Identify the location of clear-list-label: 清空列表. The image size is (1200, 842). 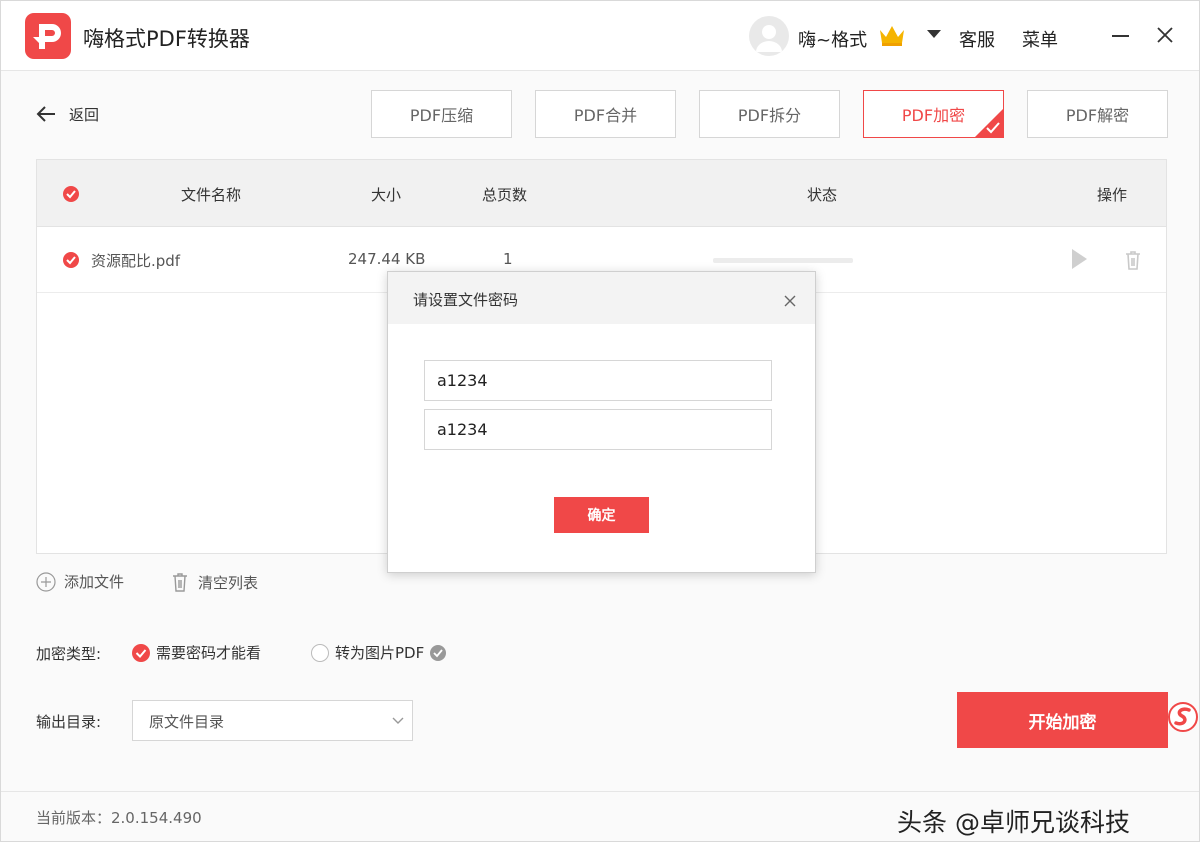
(228, 582).